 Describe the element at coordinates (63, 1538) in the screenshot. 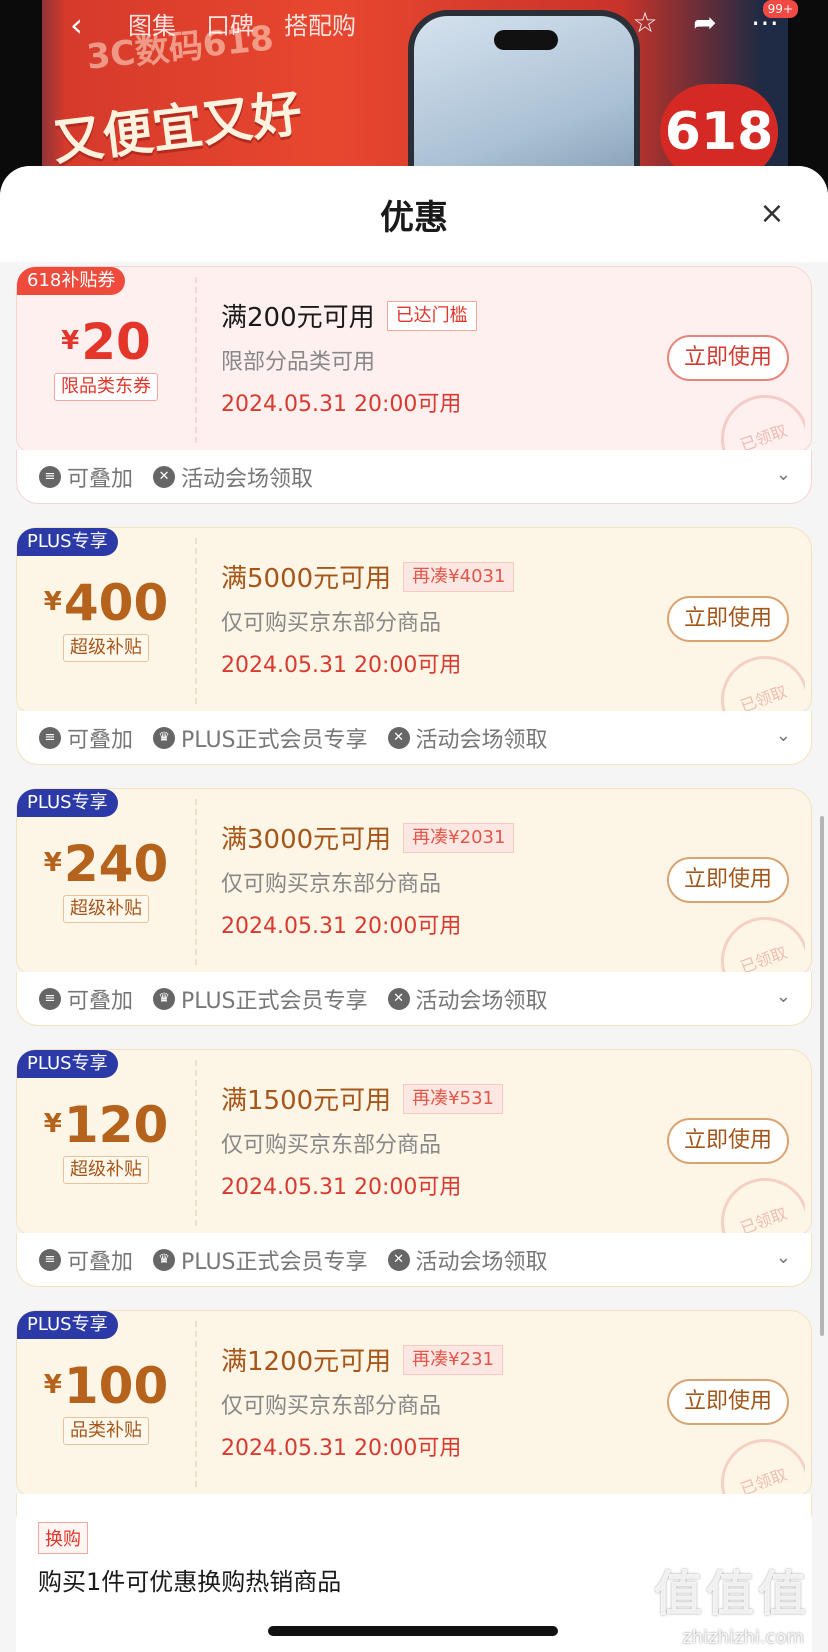

I see `exchange-tag: 换购` at that location.